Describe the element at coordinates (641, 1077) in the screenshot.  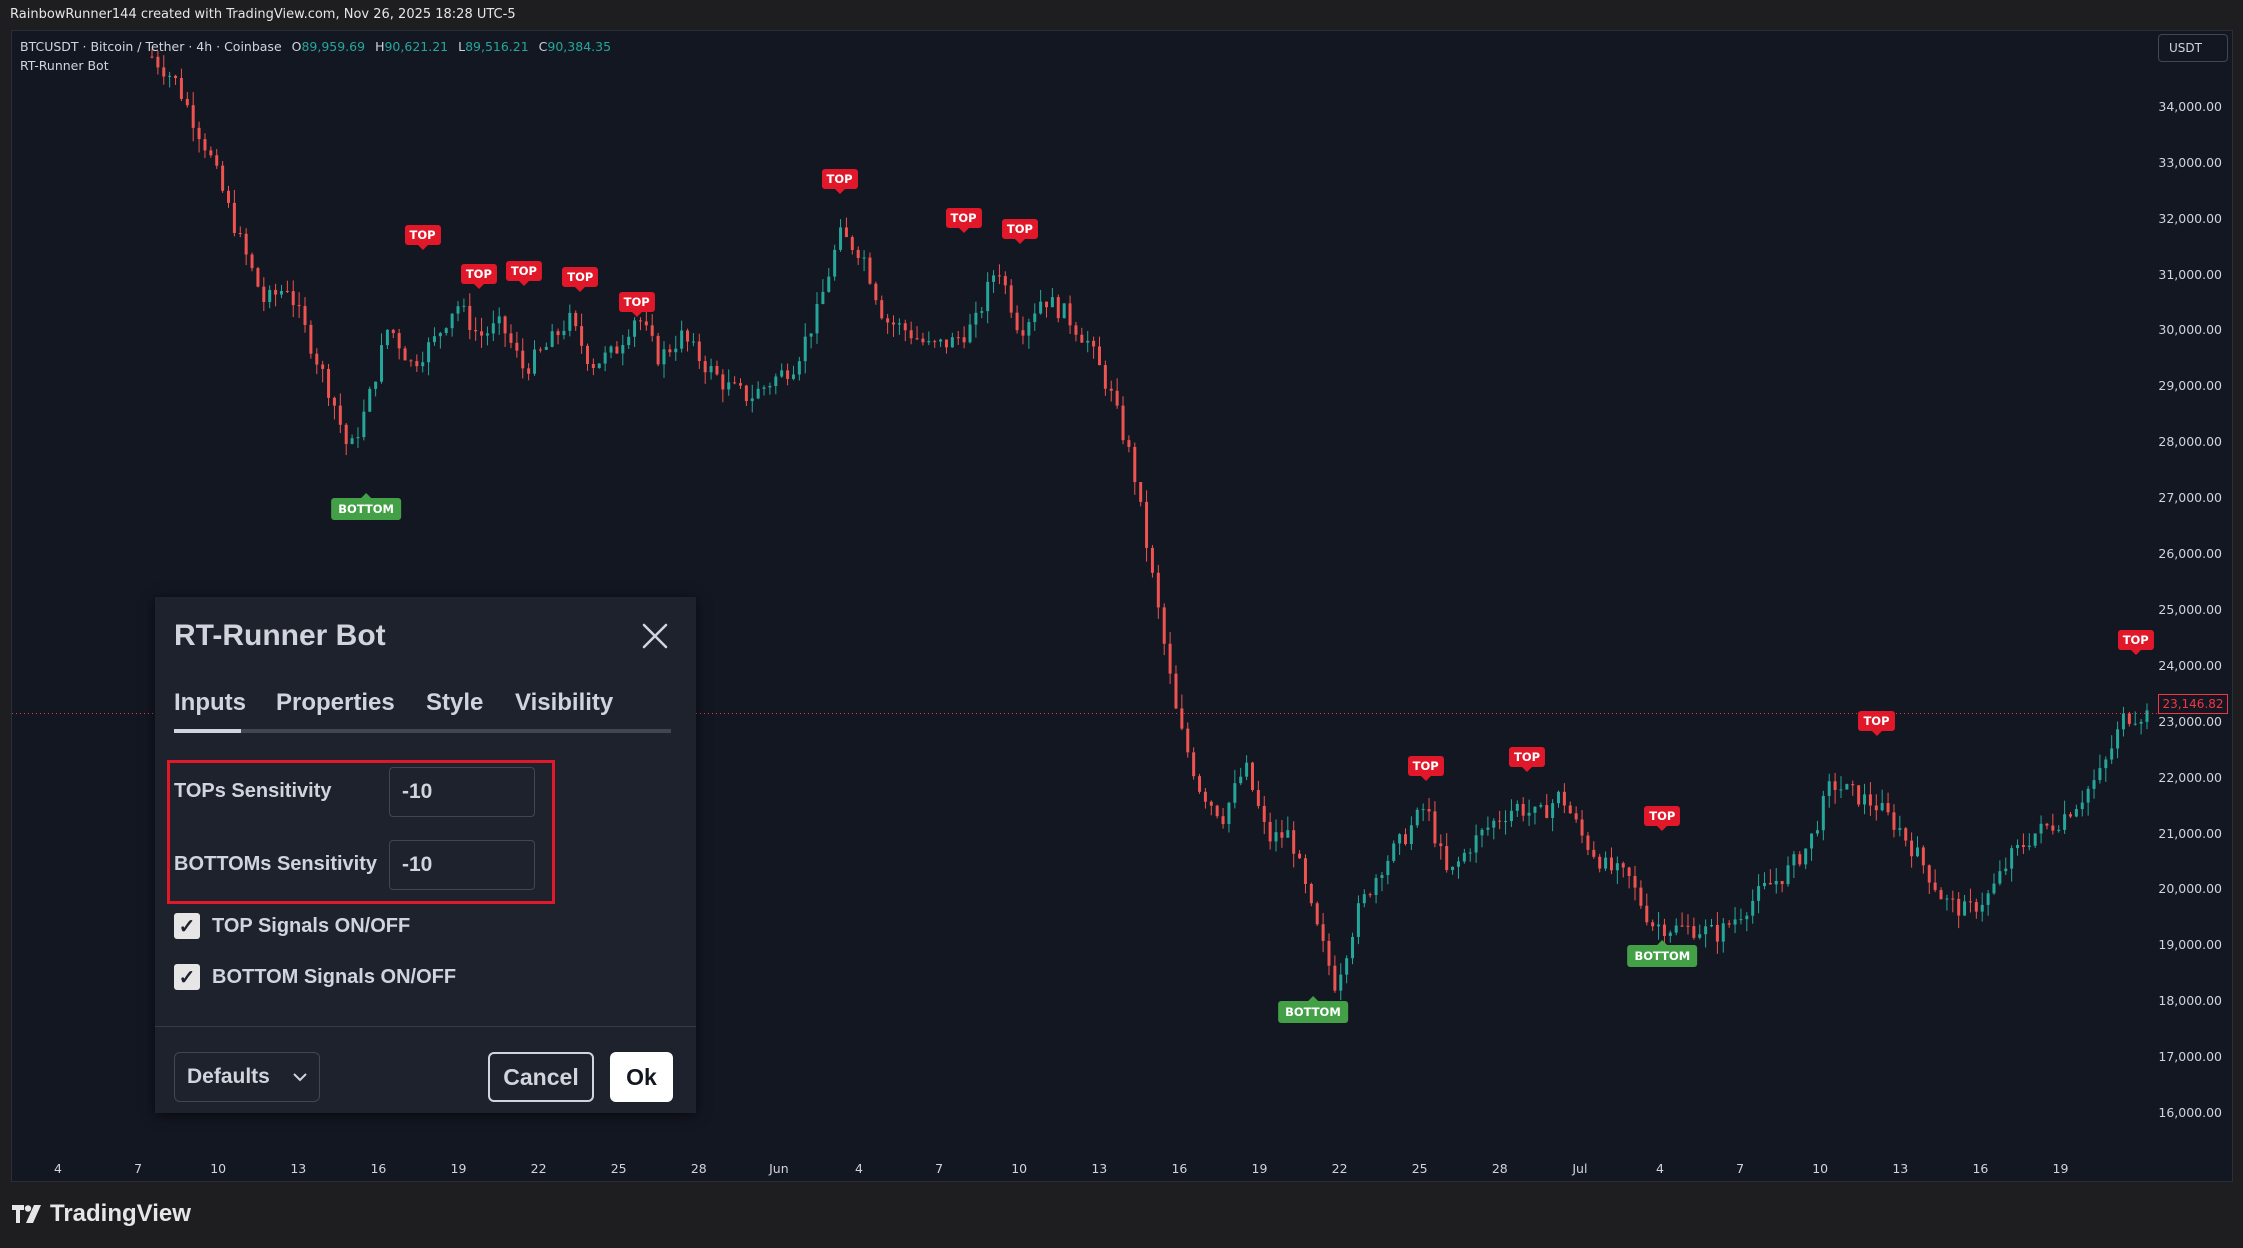
I see `ok-button: Ok` at that location.